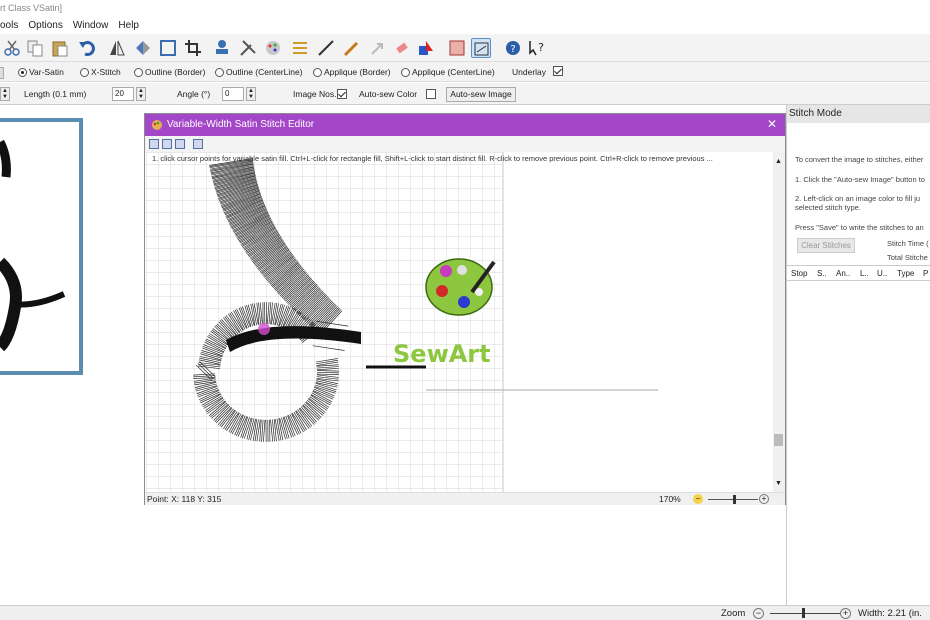  What do you see at coordinates (465, 8) in the screenshot?
I see `window-title: rt Class VSatin]` at bounding box center [465, 8].